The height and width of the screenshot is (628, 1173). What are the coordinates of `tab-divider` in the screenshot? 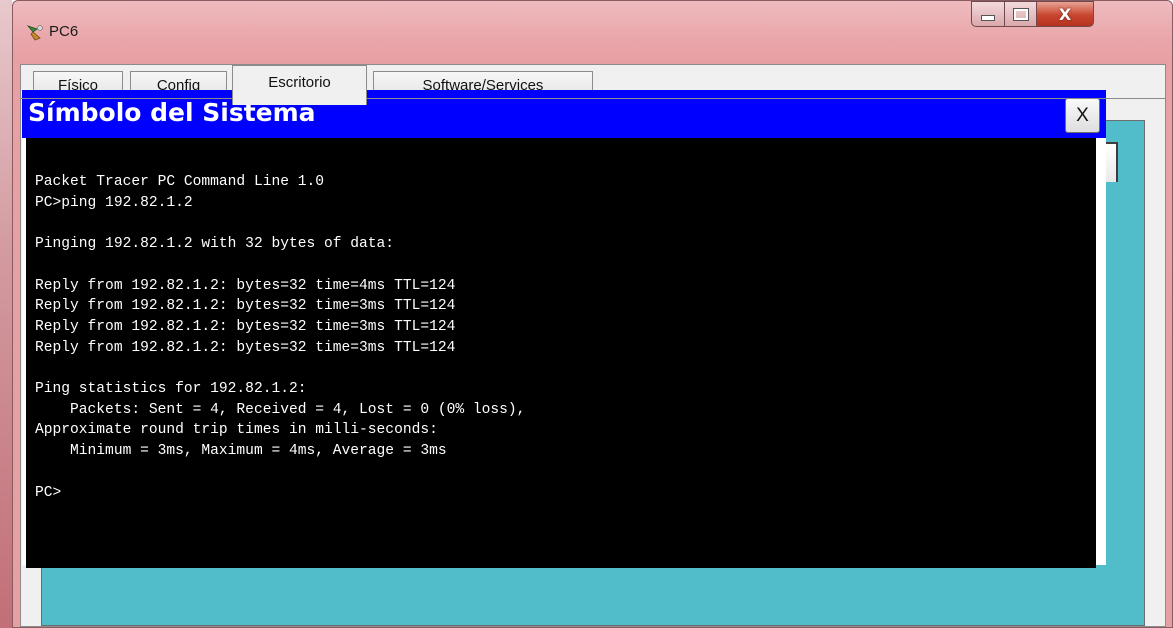 It's located at (593, 98).